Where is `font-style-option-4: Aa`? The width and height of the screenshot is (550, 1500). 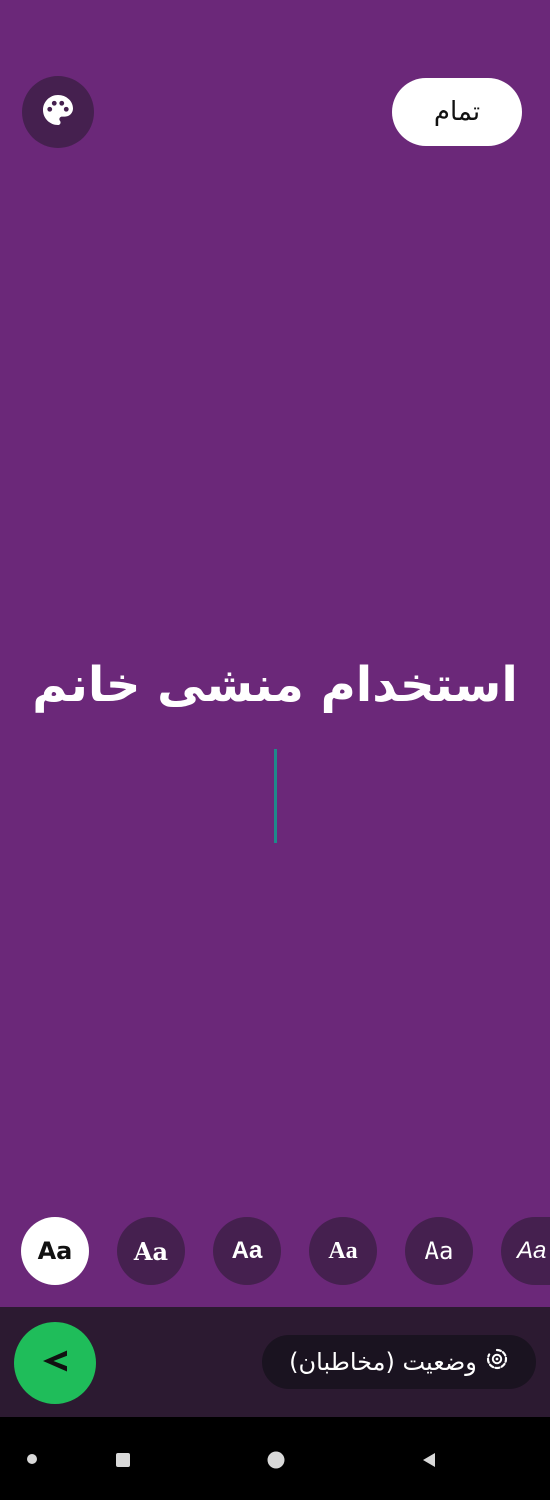
font-style-option-4: Aa is located at coordinates (343, 1251).